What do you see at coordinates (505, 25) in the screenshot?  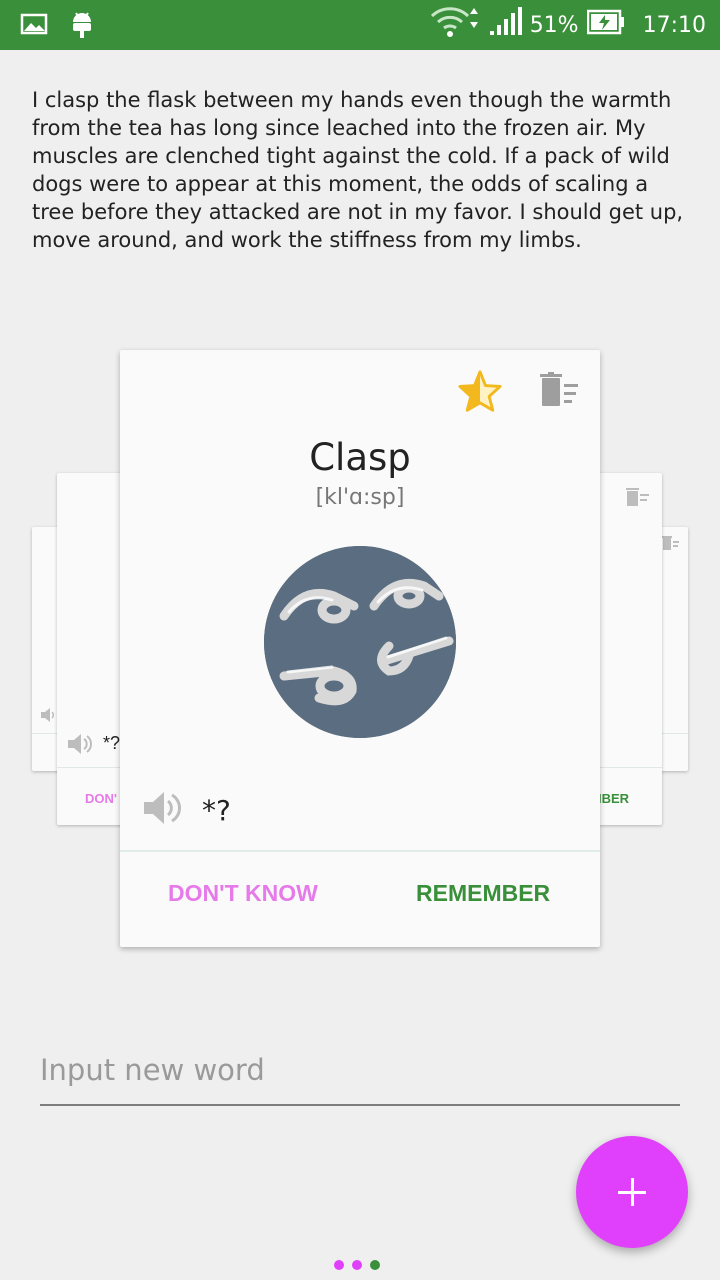 I see `signal-icon` at bounding box center [505, 25].